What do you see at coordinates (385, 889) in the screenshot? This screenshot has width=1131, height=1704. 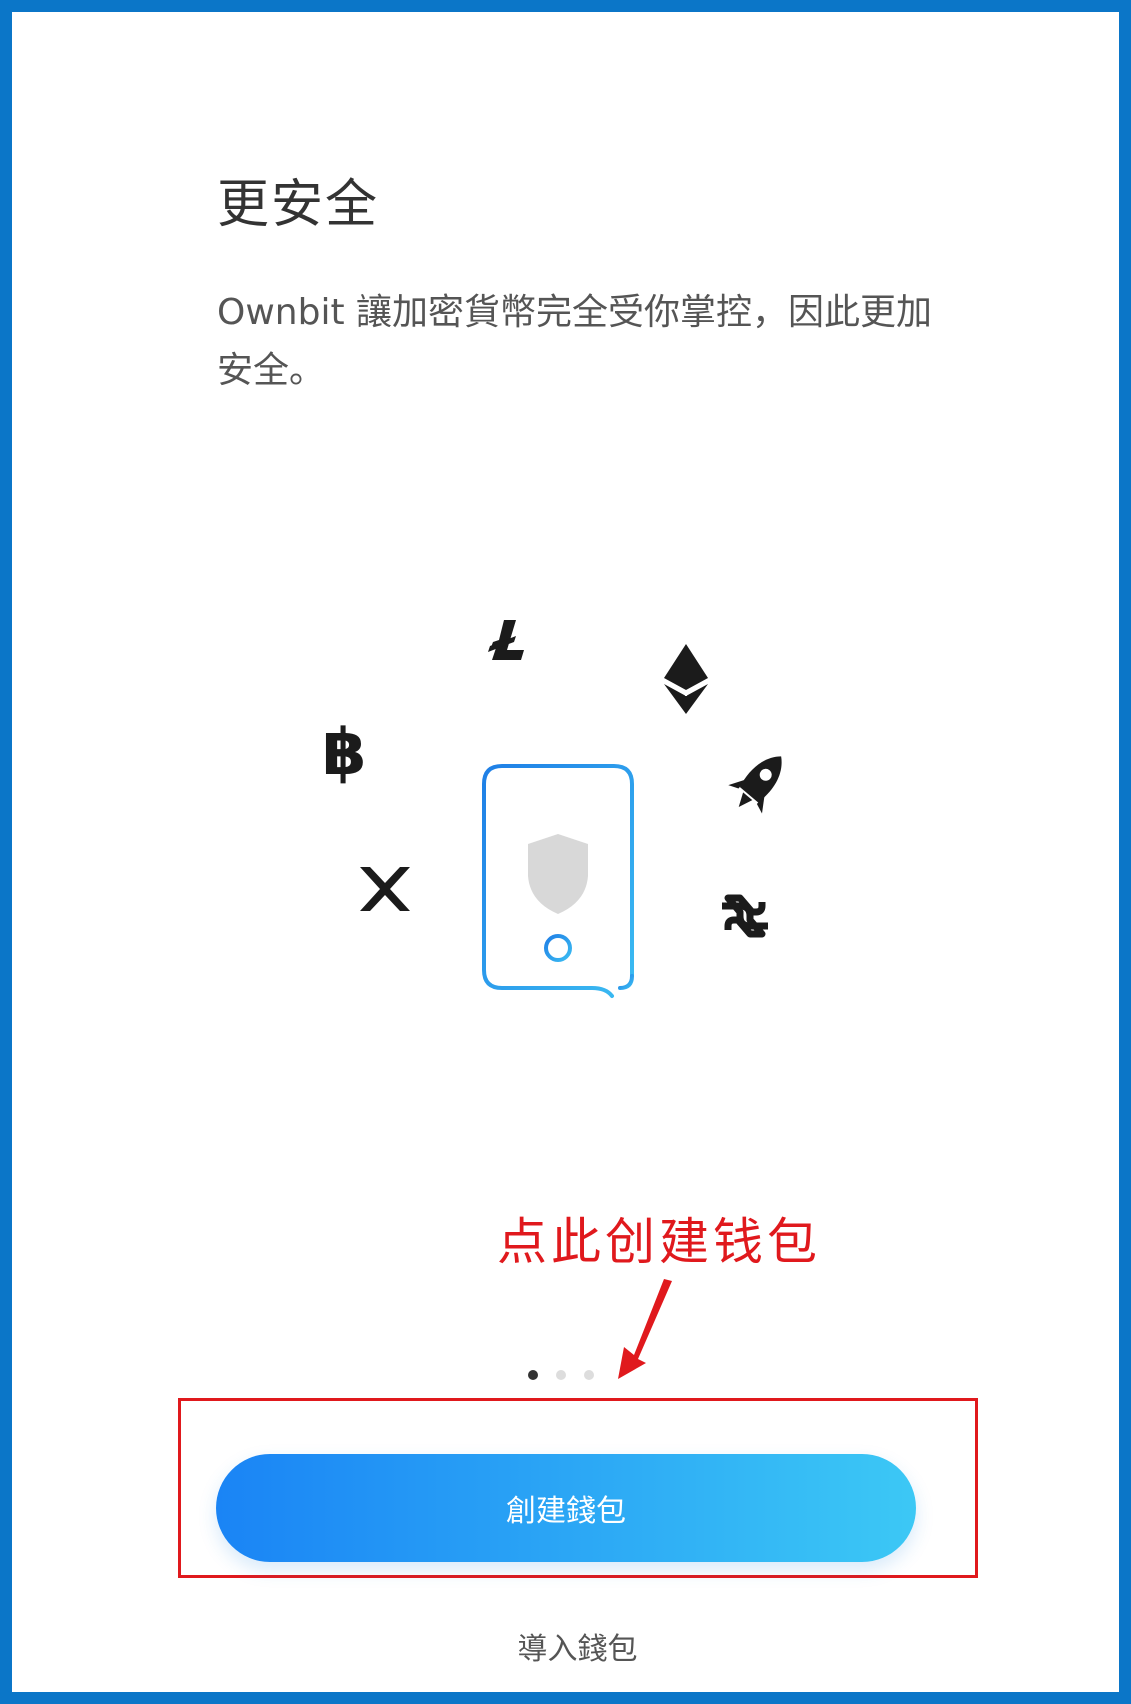 I see `xrp-icon` at bounding box center [385, 889].